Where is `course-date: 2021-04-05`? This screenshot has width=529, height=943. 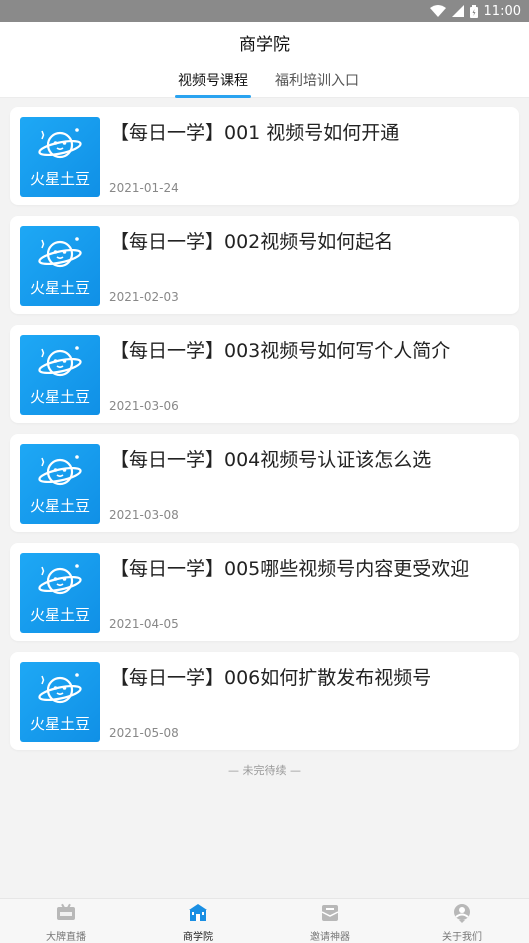 course-date: 2021-04-05 is located at coordinates (144, 624).